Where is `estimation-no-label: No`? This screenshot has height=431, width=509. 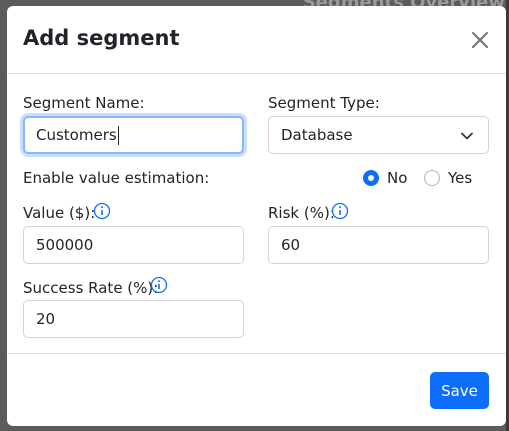 estimation-no-label: No is located at coordinates (397, 178).